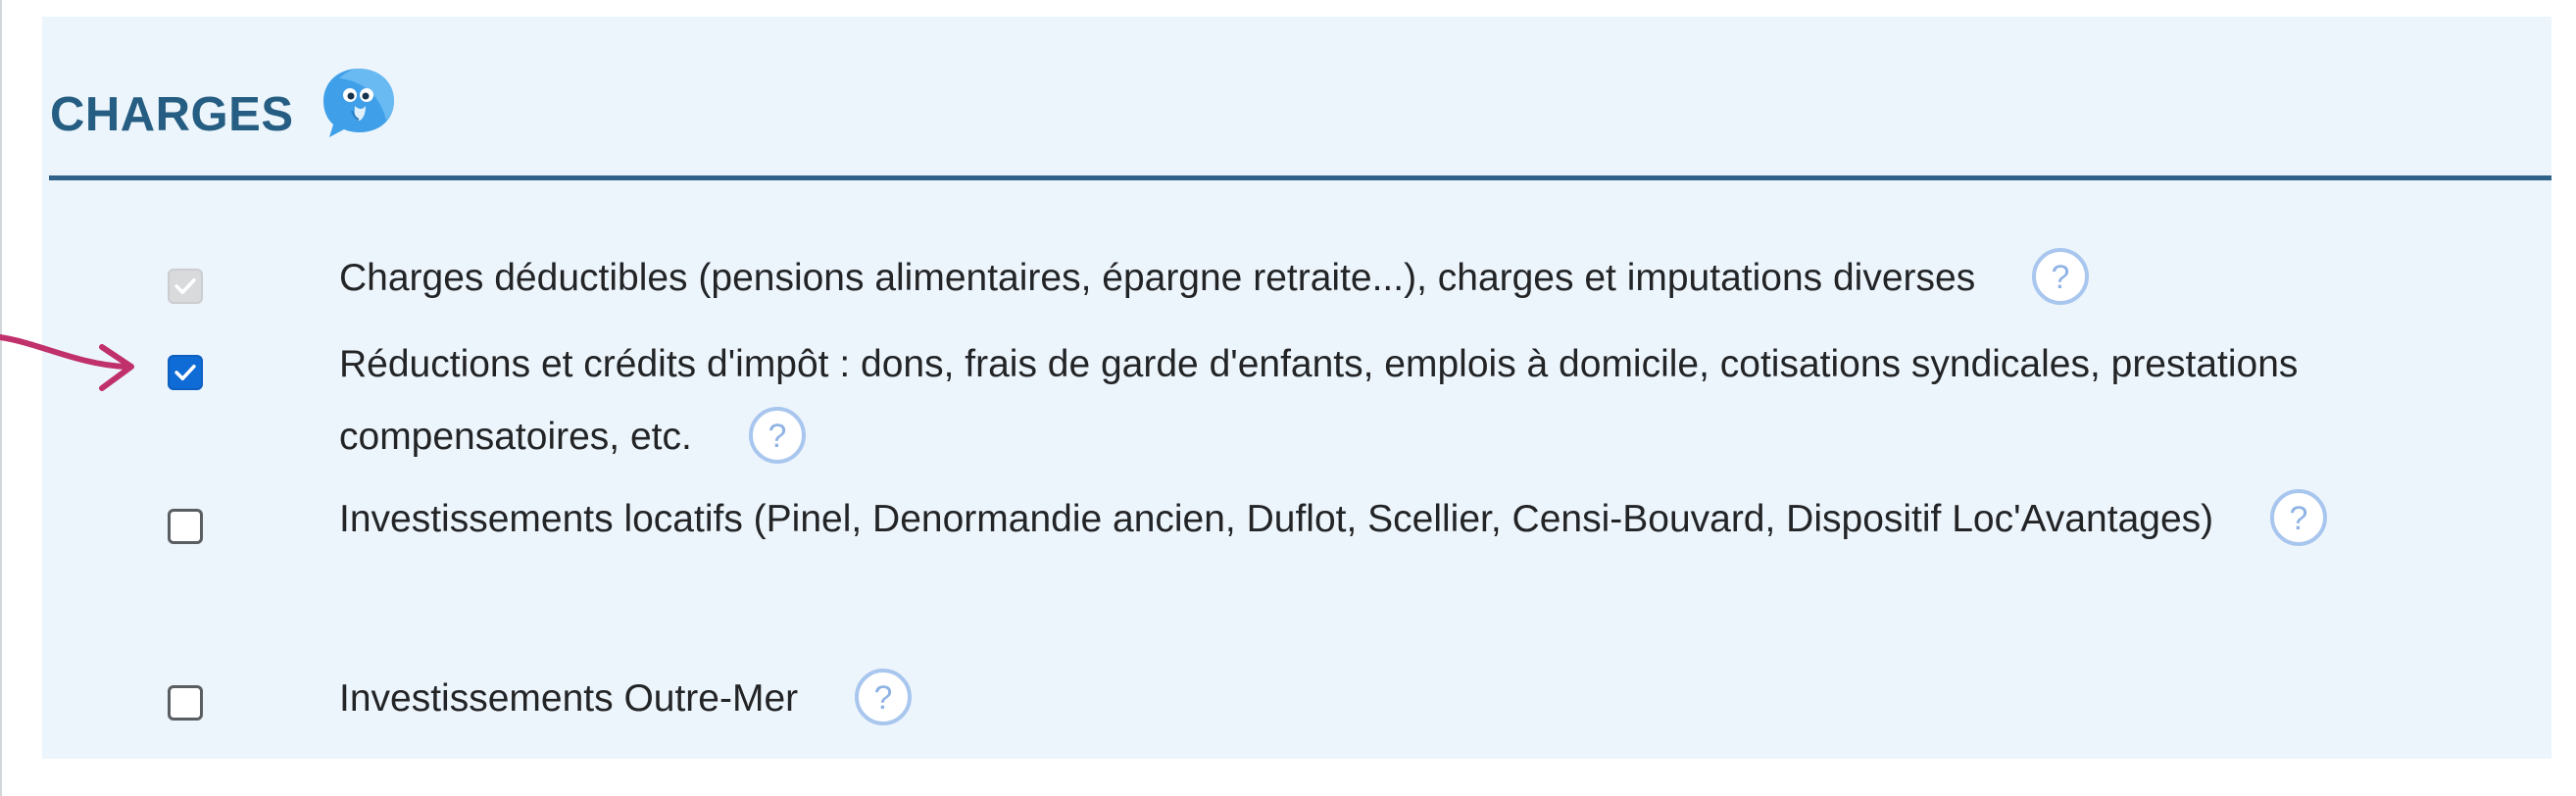  What do you see at coordinates (1437, 699) in the screenshot?
I see `item-investissements-outre-mer: Investissements Outre-Mer ?` at bounding box center [1437, 699].